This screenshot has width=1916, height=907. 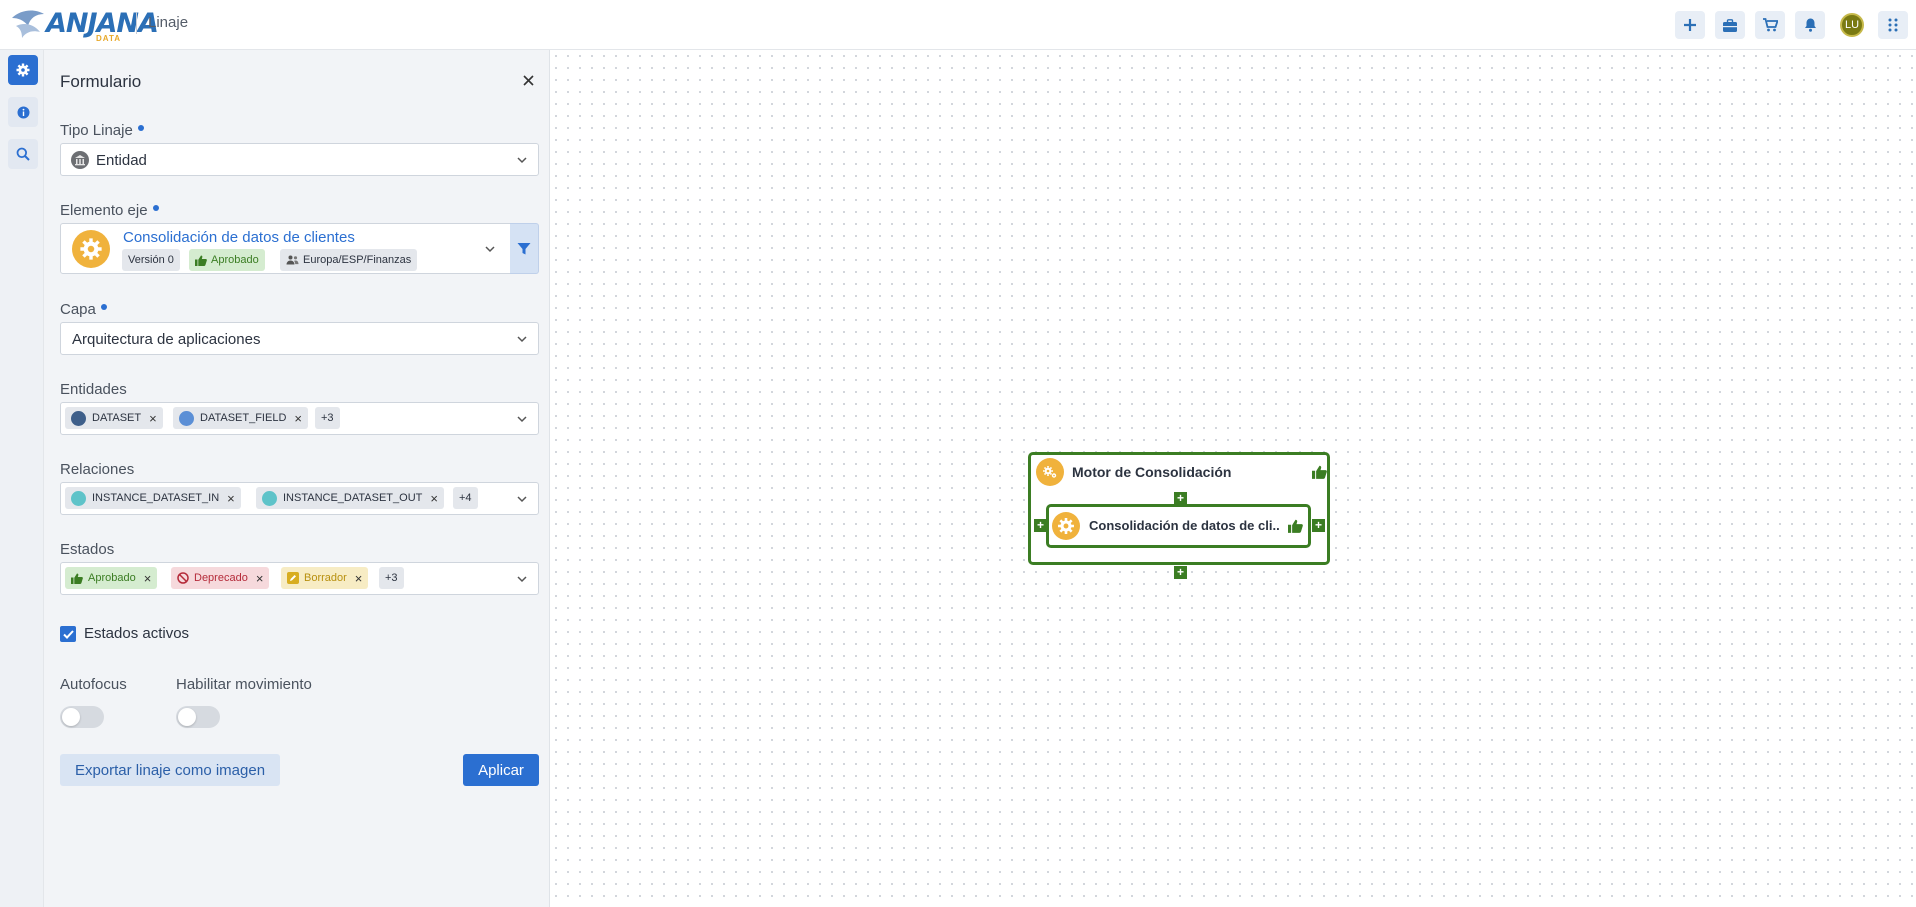 I want to click on estados-select: Aprobado × Deprecado × Borrador × +3, so click(x=299, y=578).